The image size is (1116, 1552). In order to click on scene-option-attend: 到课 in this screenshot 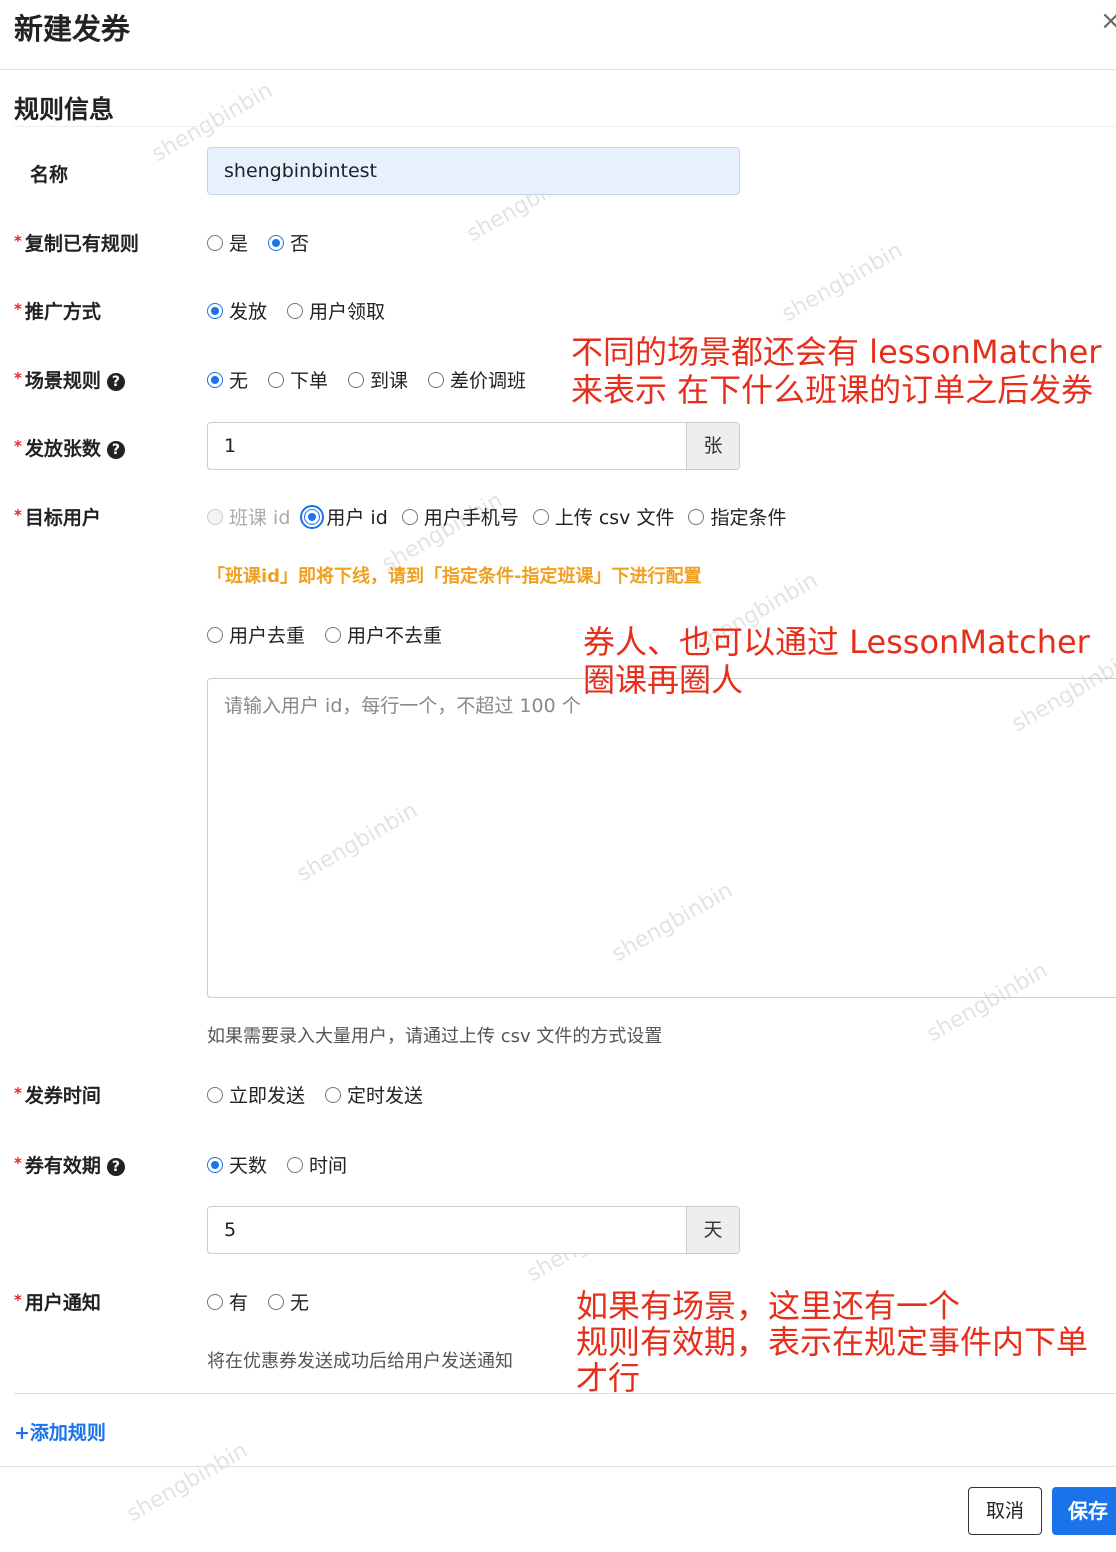, I will do `click(378, 379)`.